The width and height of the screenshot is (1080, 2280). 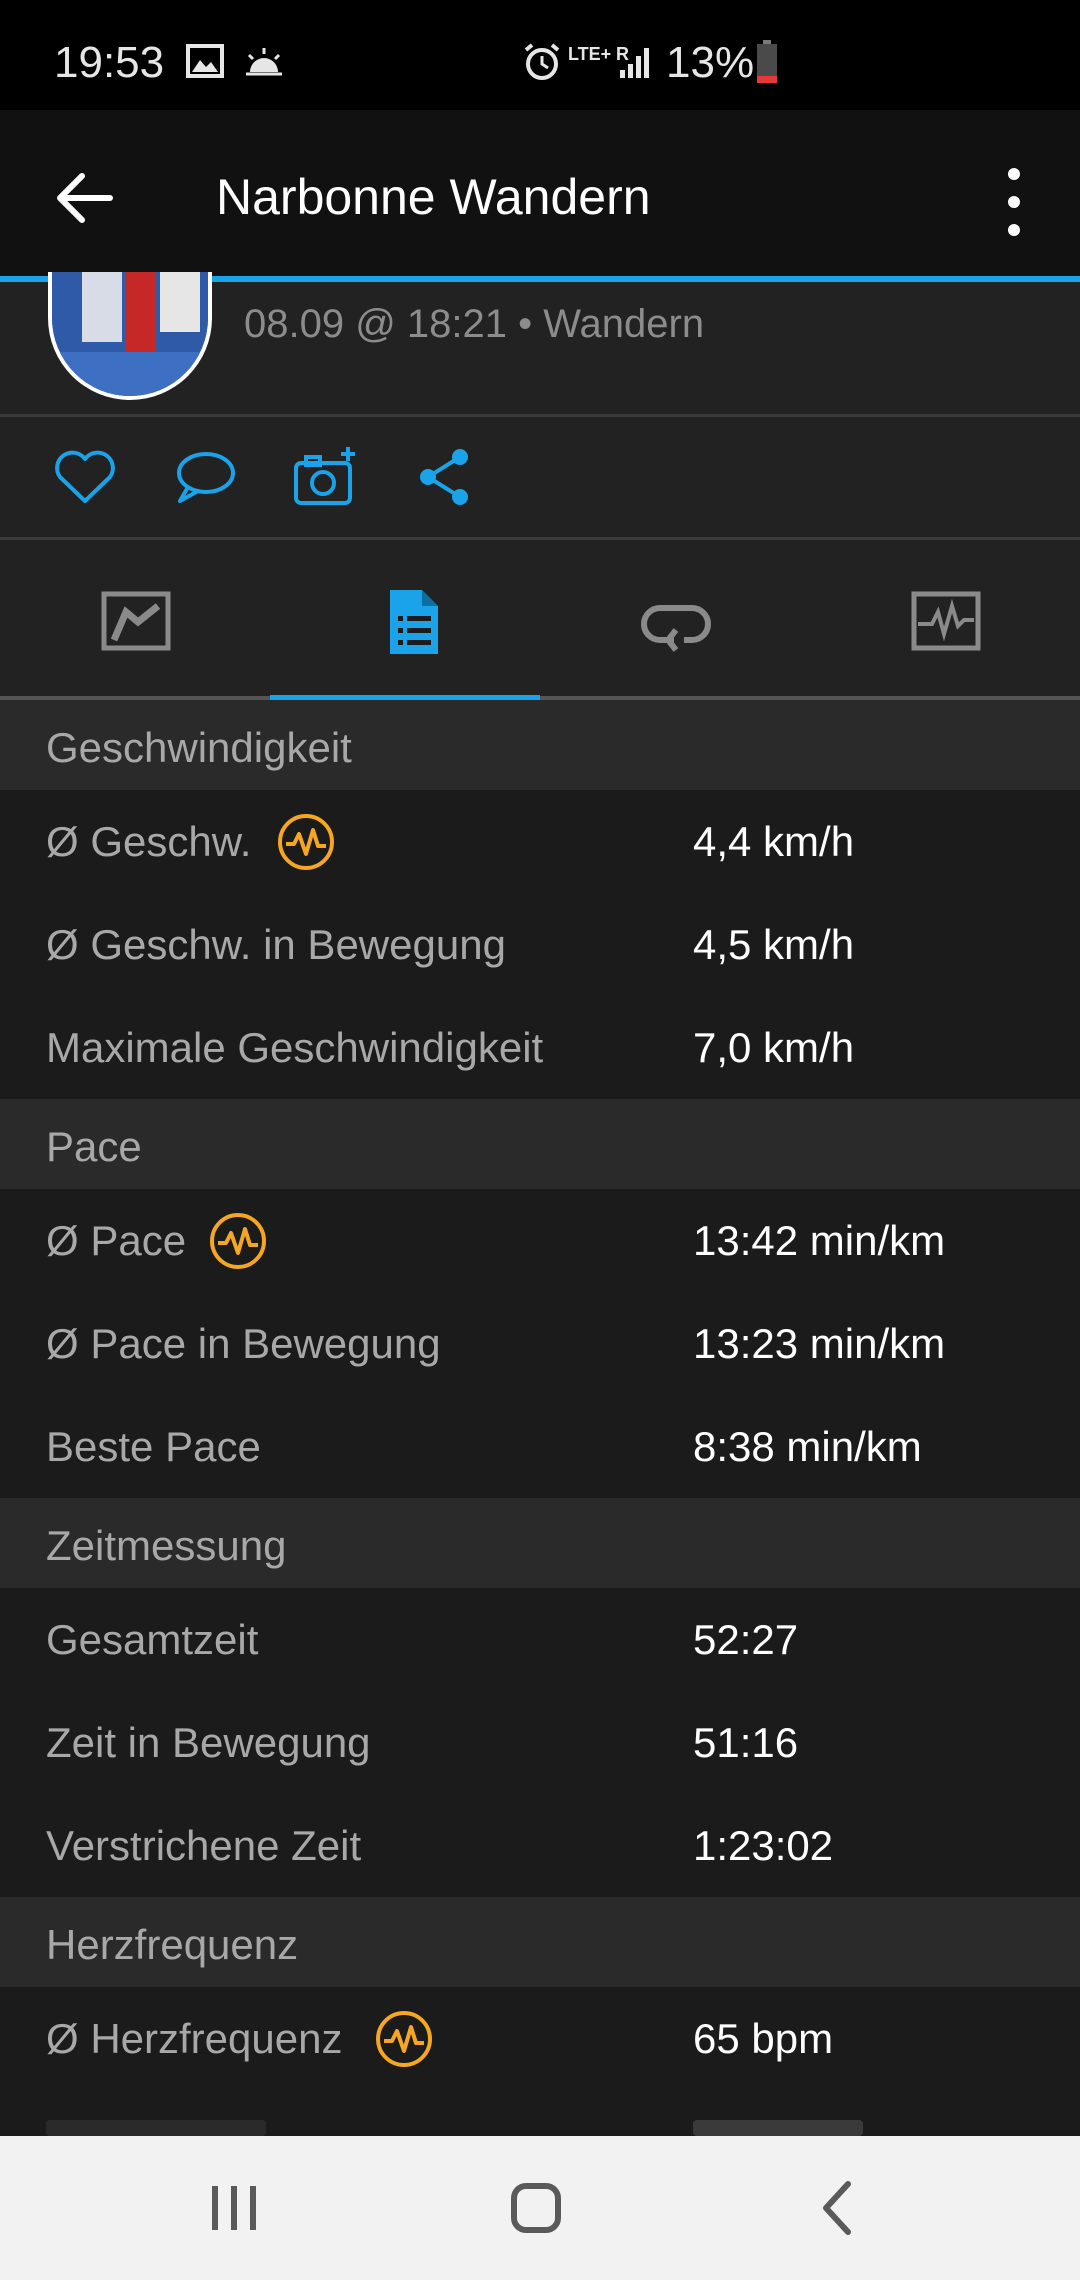 I want to click on battery-percent: 13%, so click(x=710, y=62).